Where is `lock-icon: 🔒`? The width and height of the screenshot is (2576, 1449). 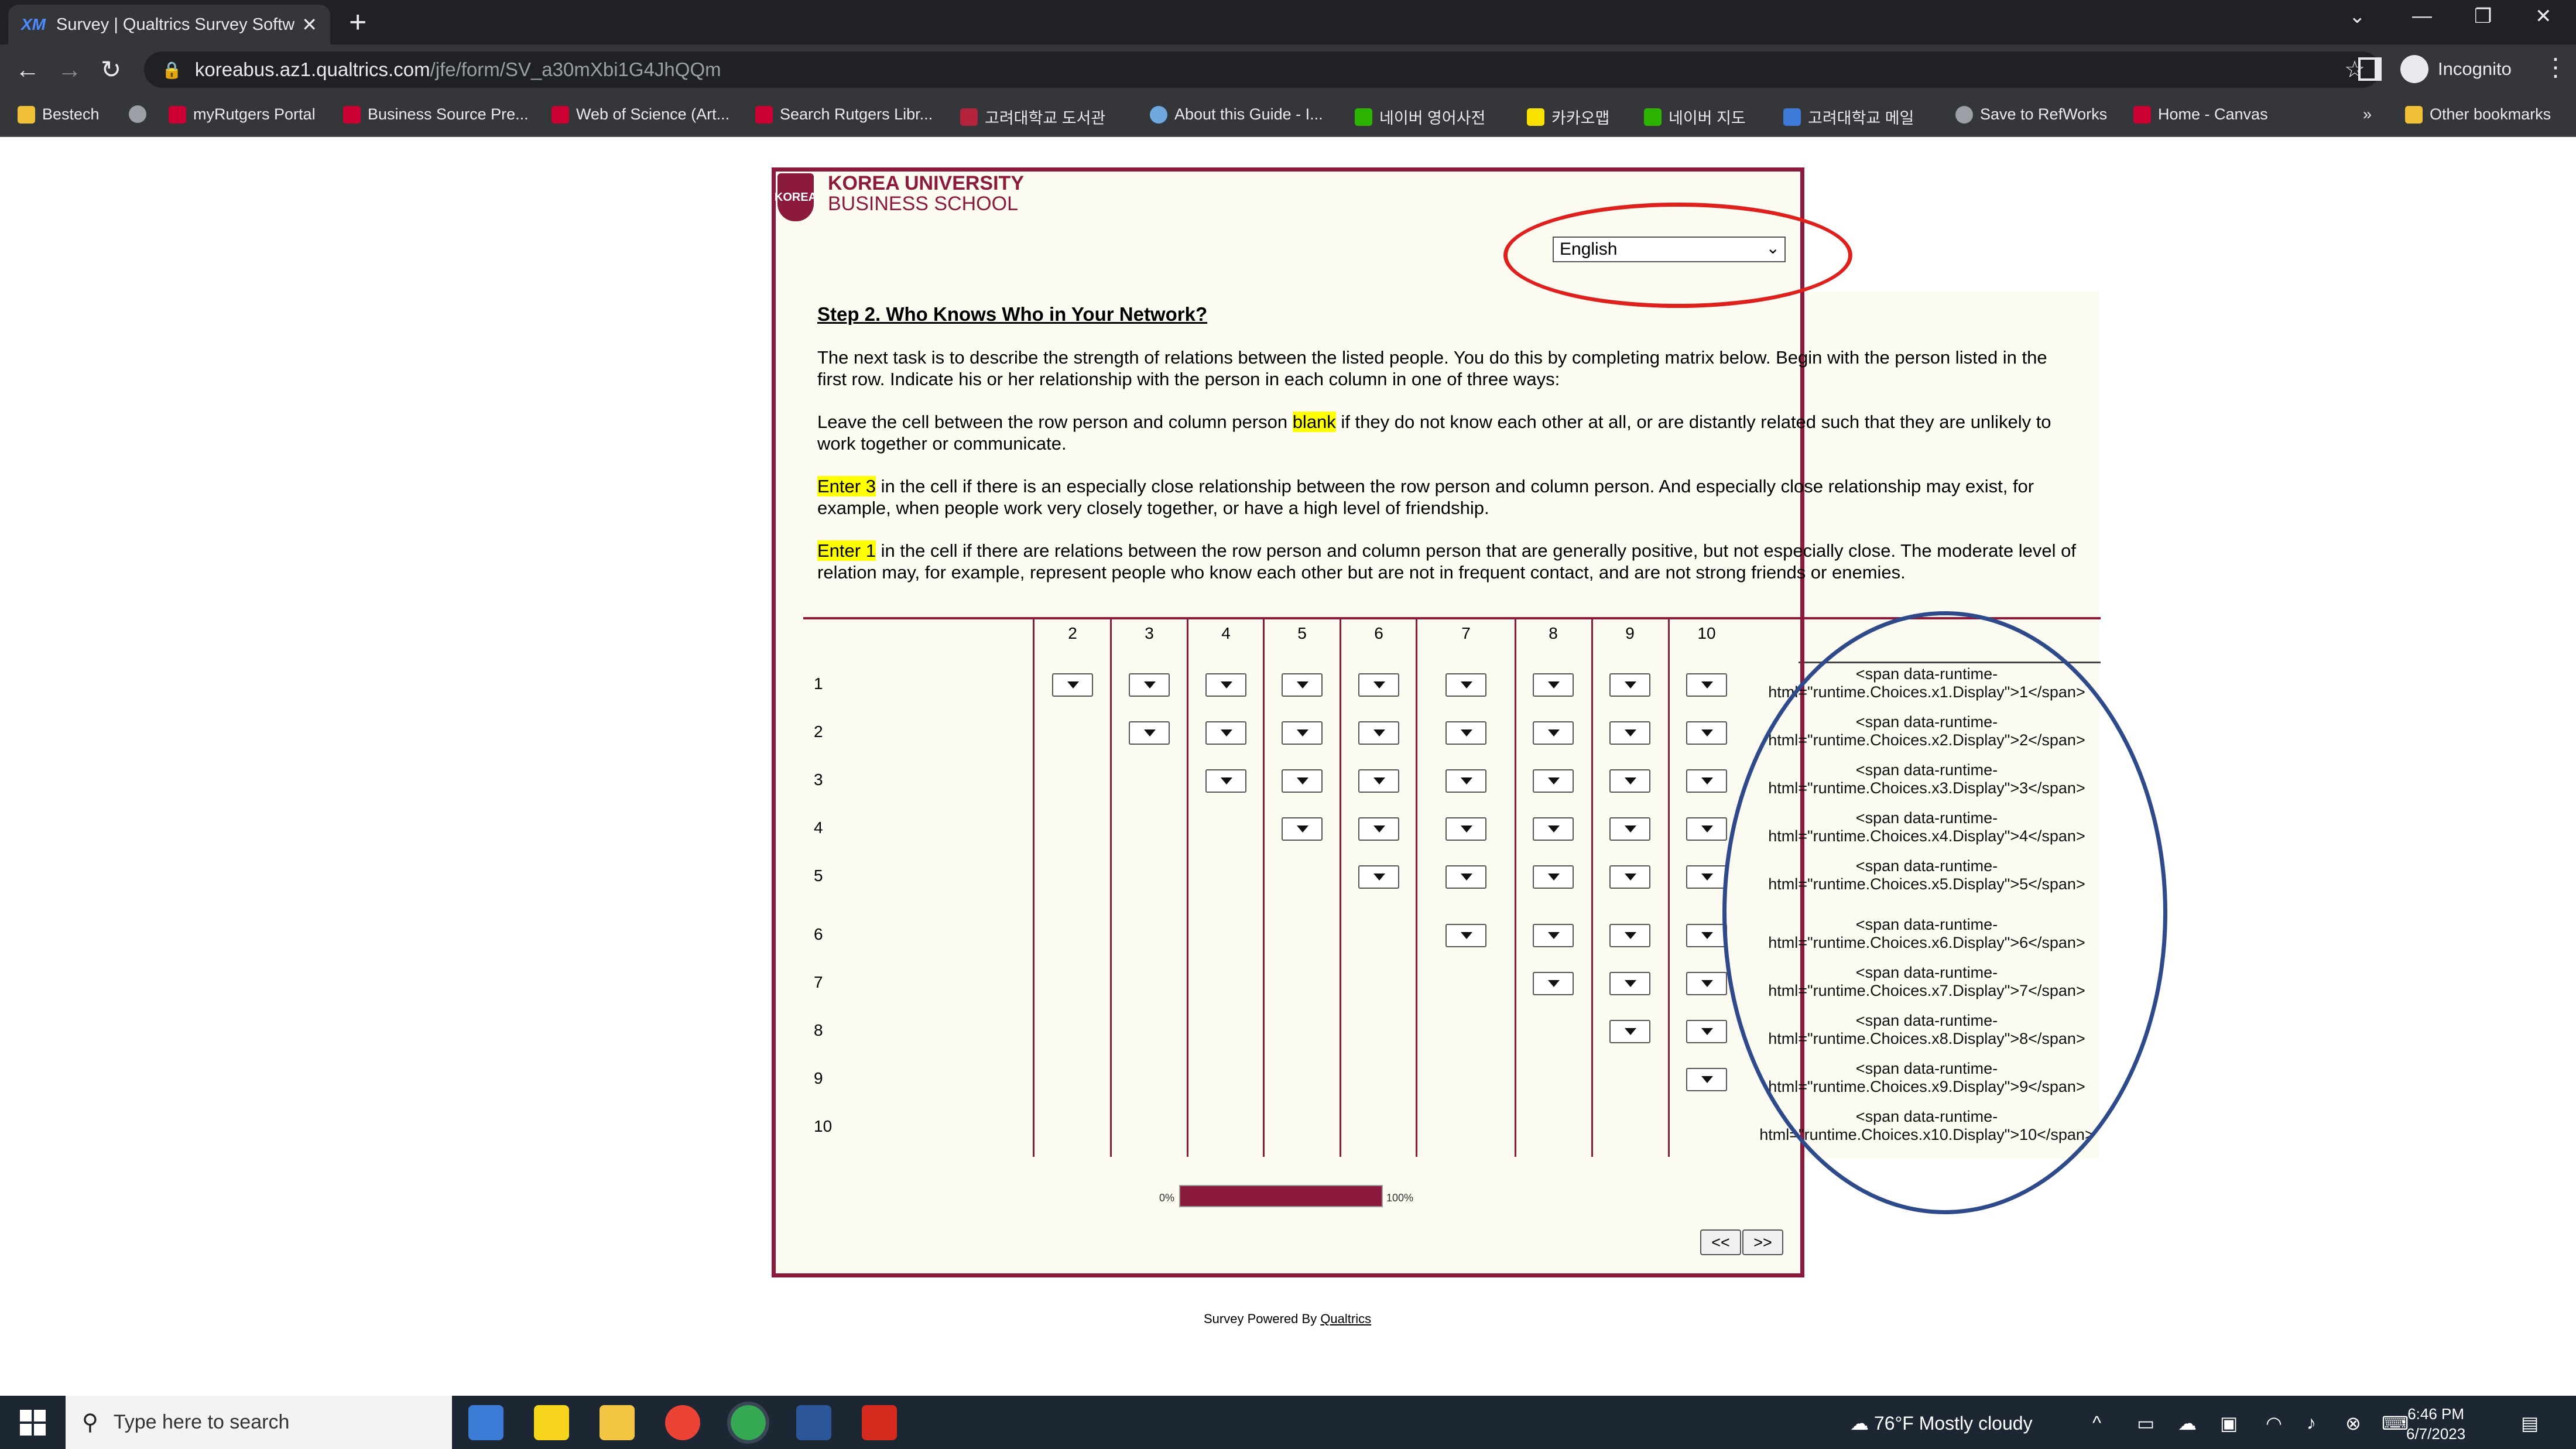
lock-icon: 🔒 is located at coordinates (172, 70).